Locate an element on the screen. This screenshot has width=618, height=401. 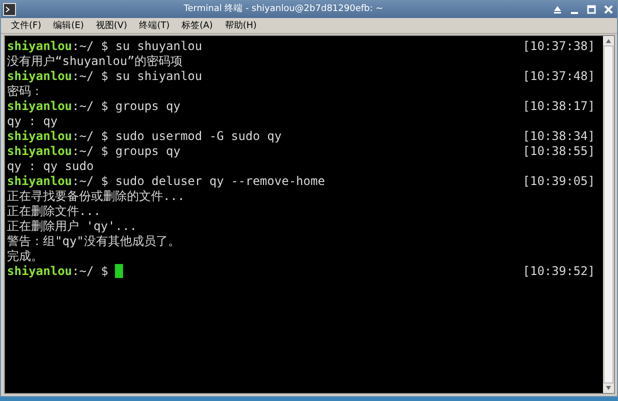
minimize-icon is located at coordinates (574, 13).